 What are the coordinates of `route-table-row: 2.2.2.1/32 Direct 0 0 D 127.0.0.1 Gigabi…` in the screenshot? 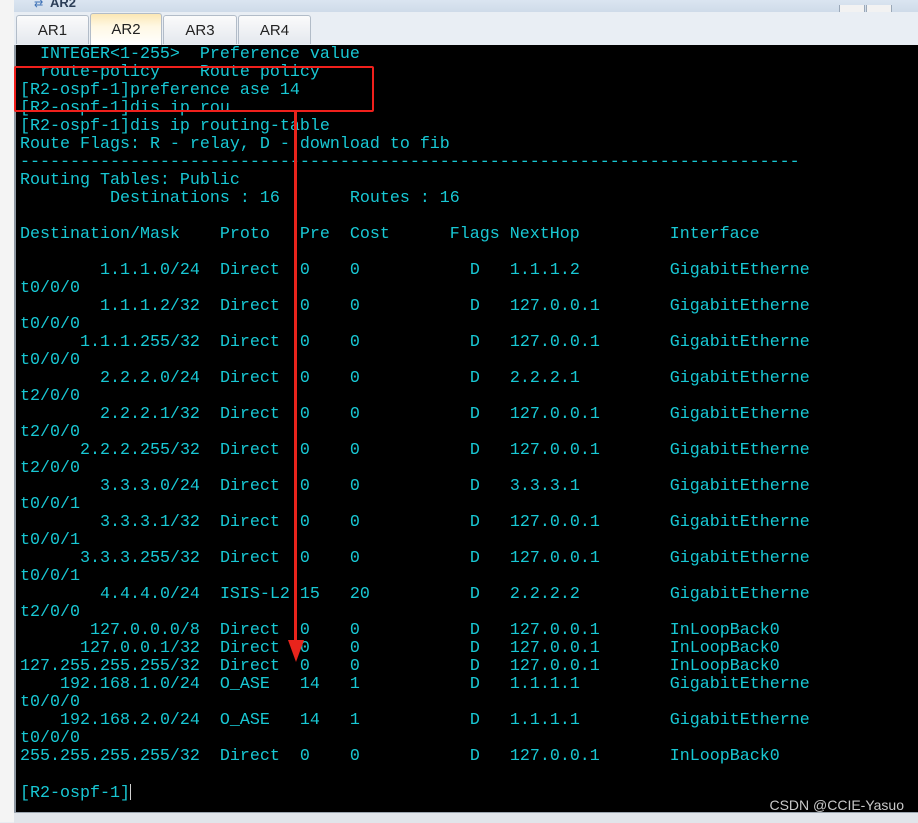 It's located at (420, 424).